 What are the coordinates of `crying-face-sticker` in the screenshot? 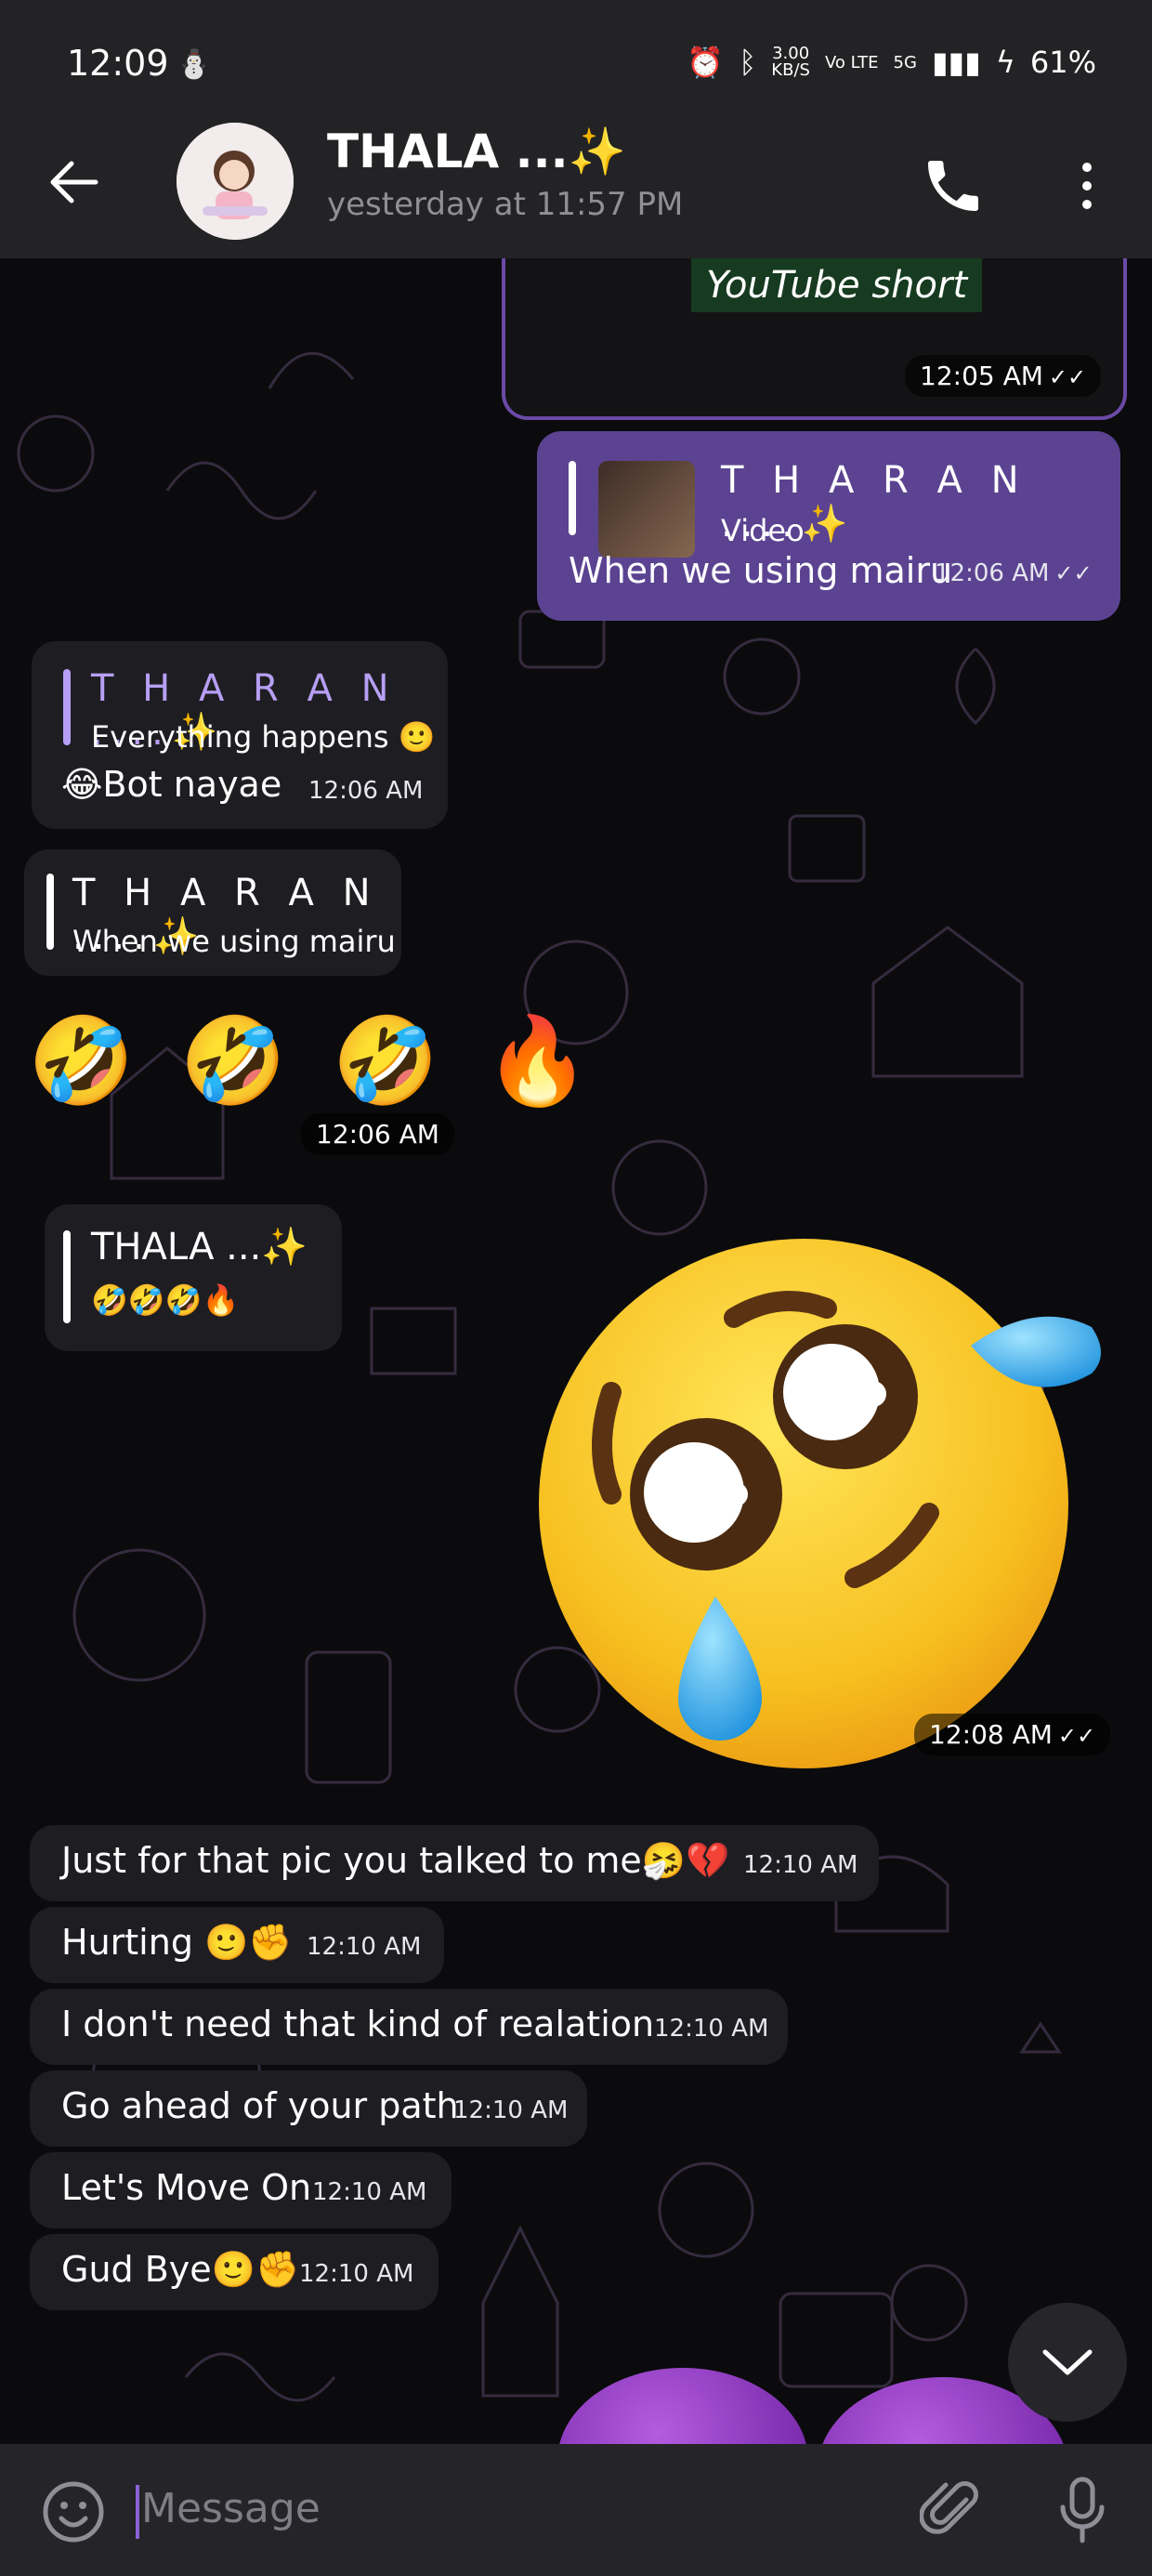 It's located at (822, 1504).